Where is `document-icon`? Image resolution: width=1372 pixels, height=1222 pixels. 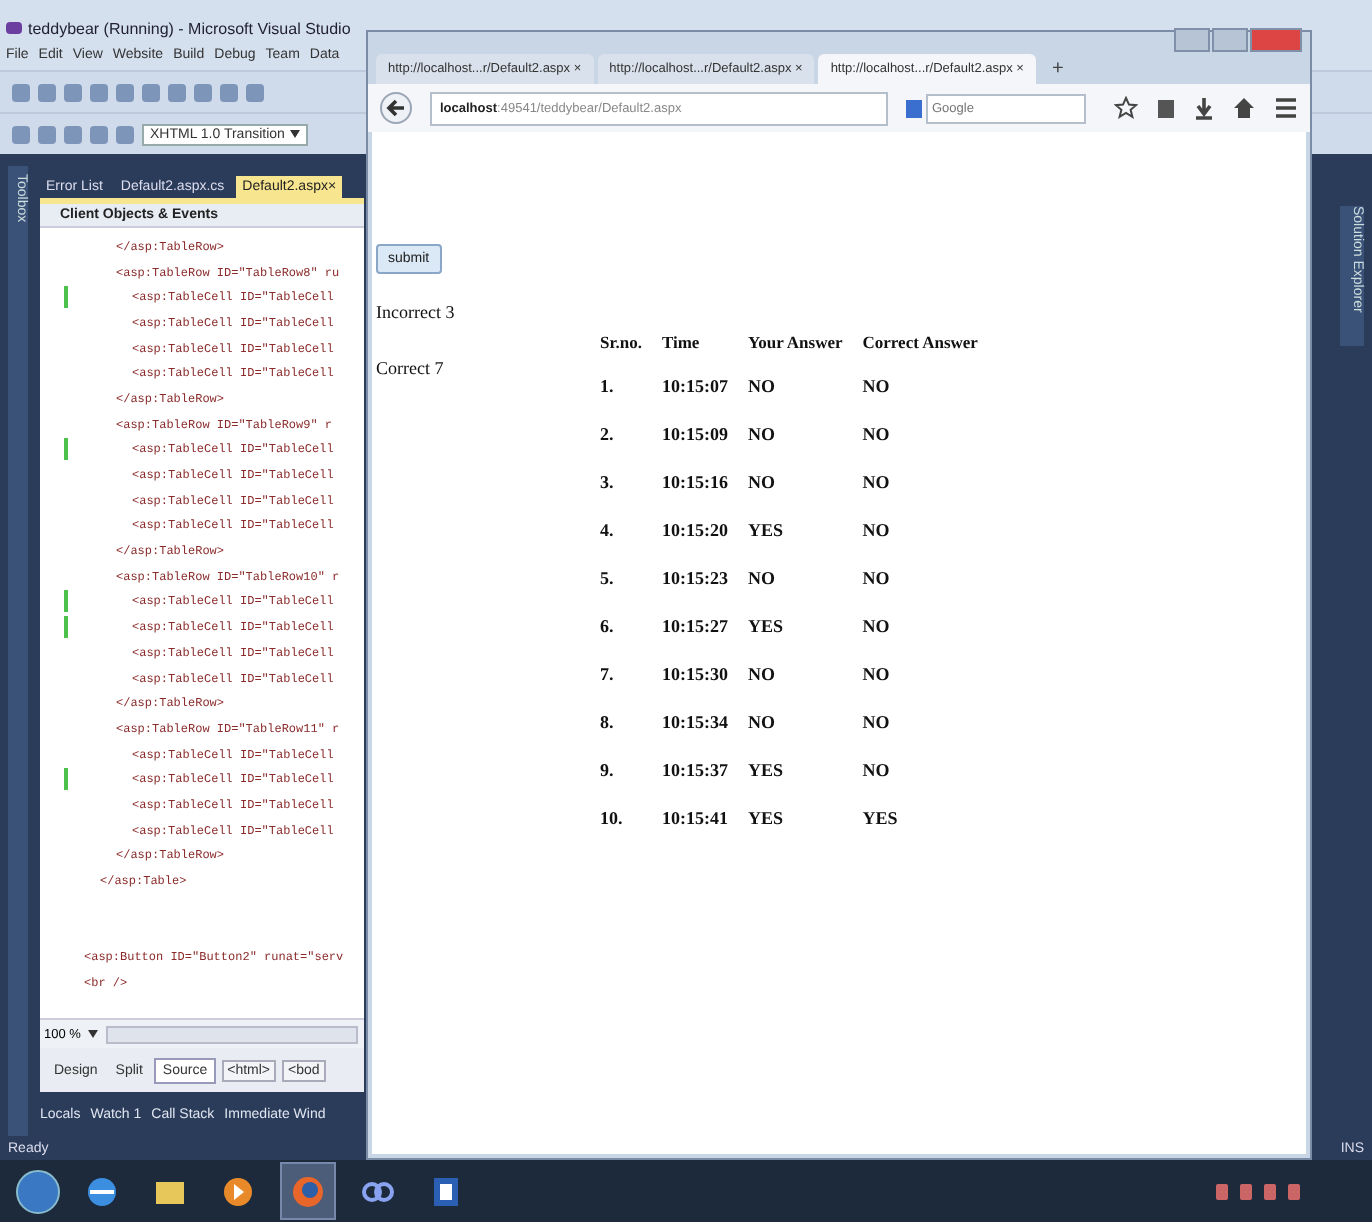 document-icon is located at coordinates (446, 1191).